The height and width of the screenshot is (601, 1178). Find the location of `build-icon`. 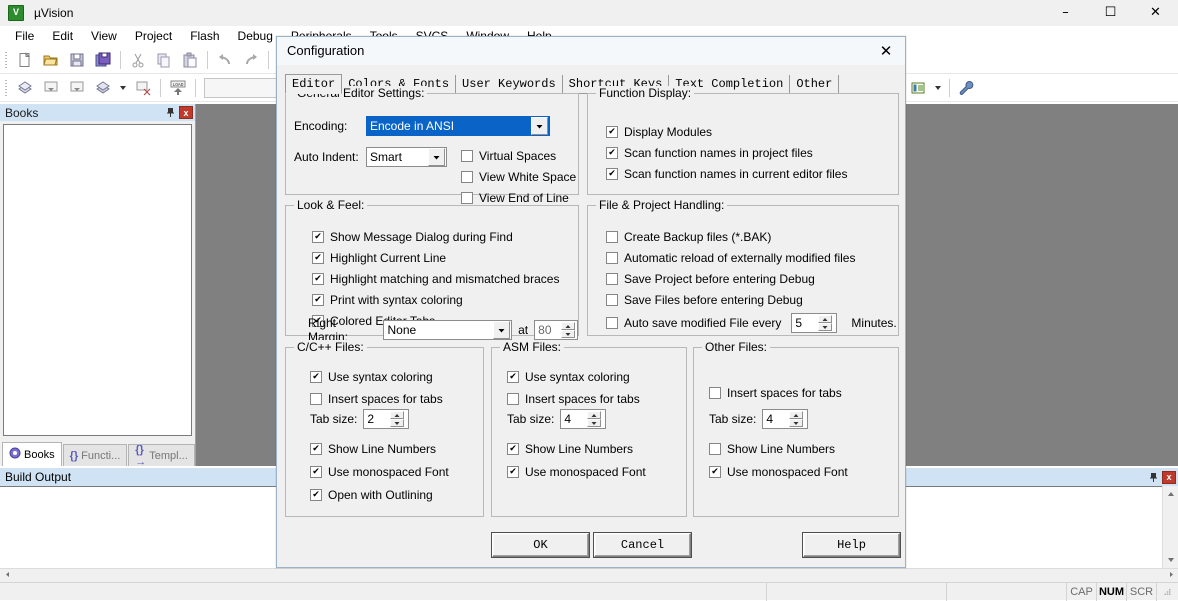

build-icon is located at coordinates (51, 88).